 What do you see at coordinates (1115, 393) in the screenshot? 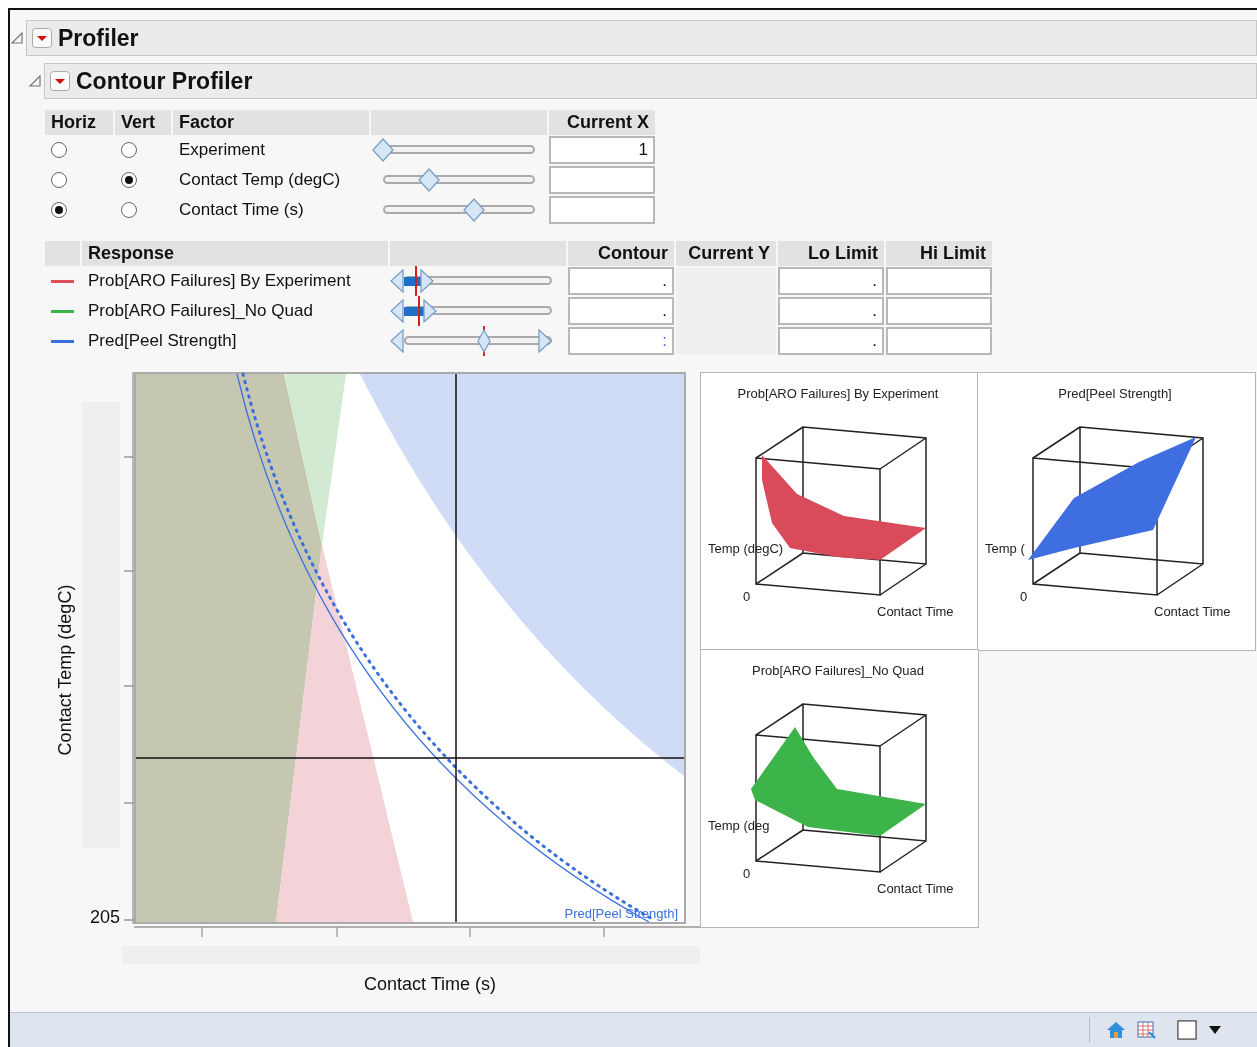
I see `plot-title: Pred[Peel Strength]` at bounding box center [1115, 393].